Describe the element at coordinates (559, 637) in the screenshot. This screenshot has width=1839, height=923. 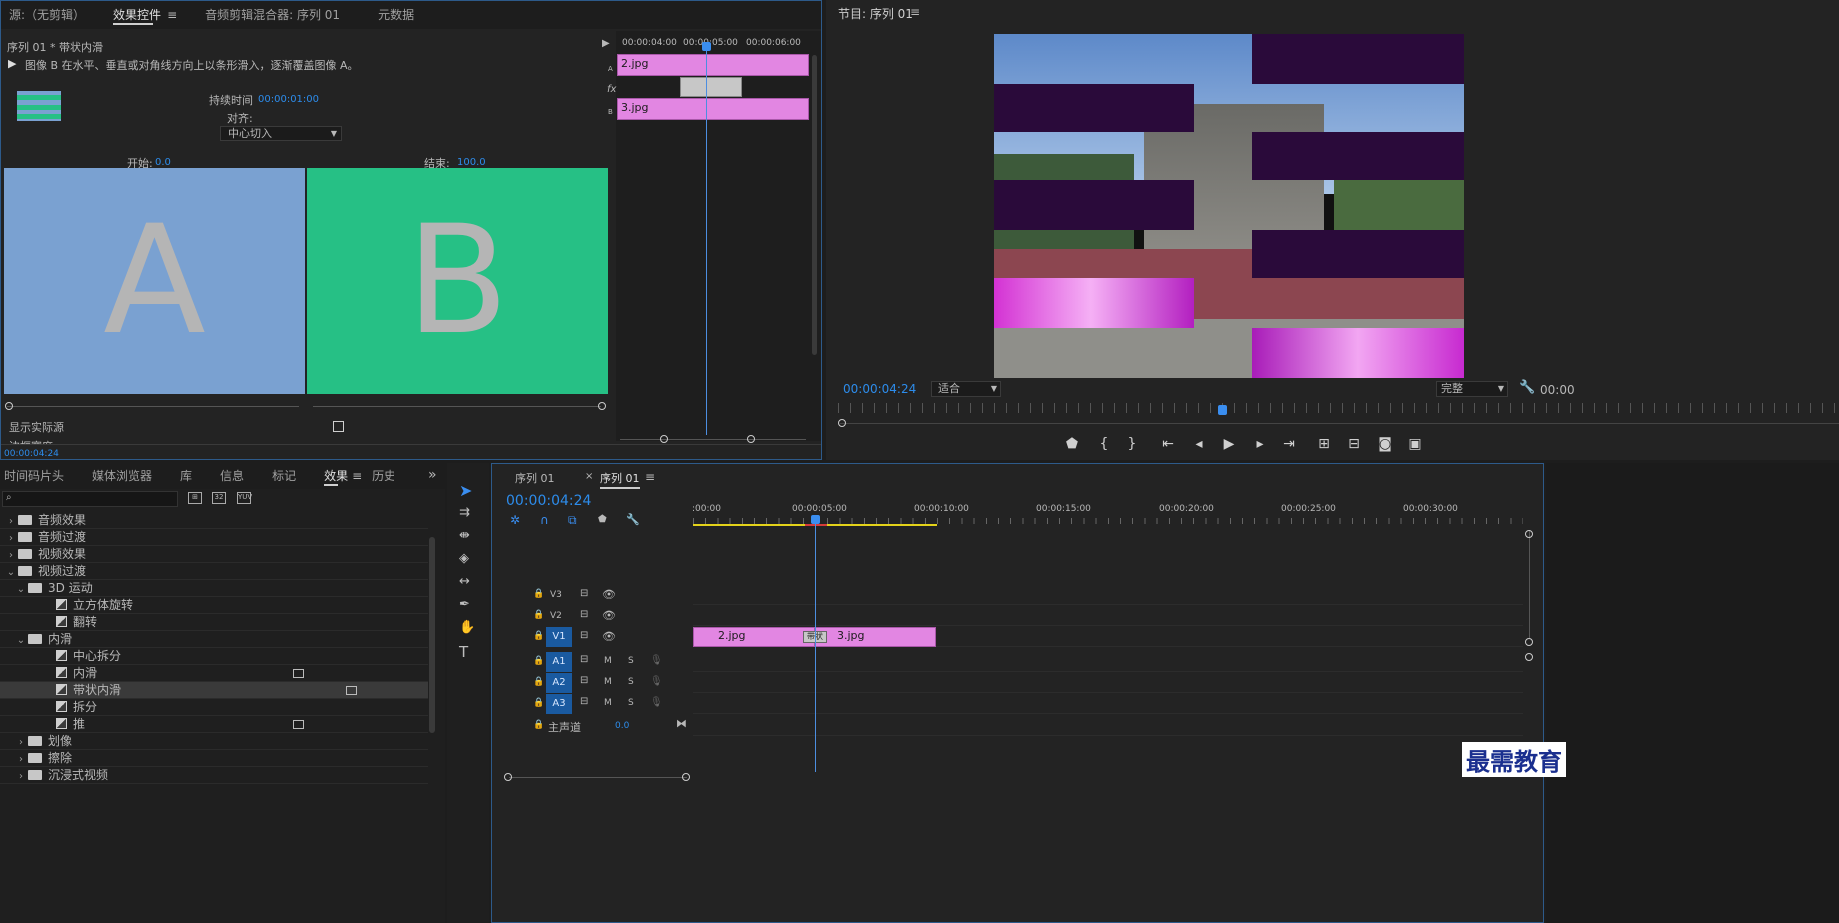
I see `track-label-v1: V1` at that location.